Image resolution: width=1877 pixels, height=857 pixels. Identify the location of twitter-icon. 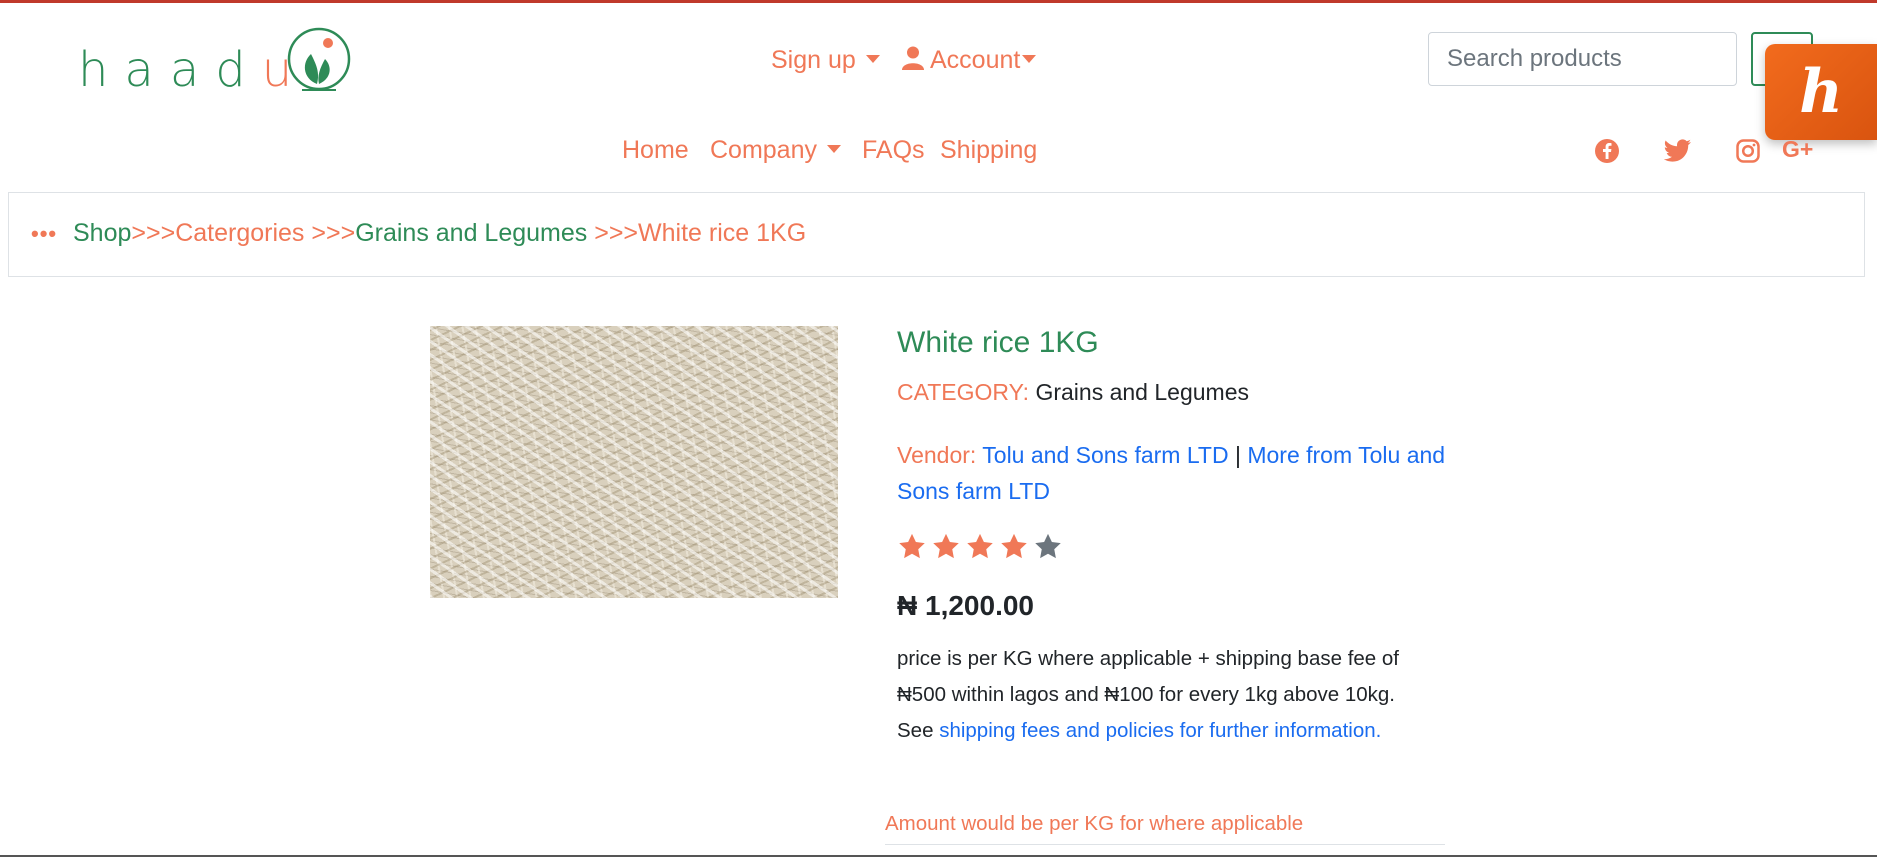
(1678, 151).